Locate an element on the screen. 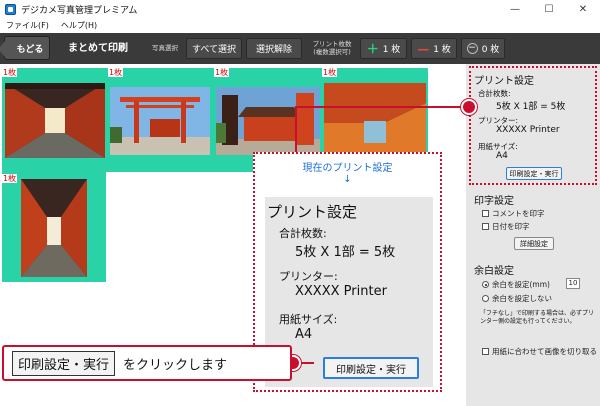  borderless-note: 「フチなし」で印刷する場合は、必ずプリンター側の設定も行ってください。 is located at coordinates (537, 317).